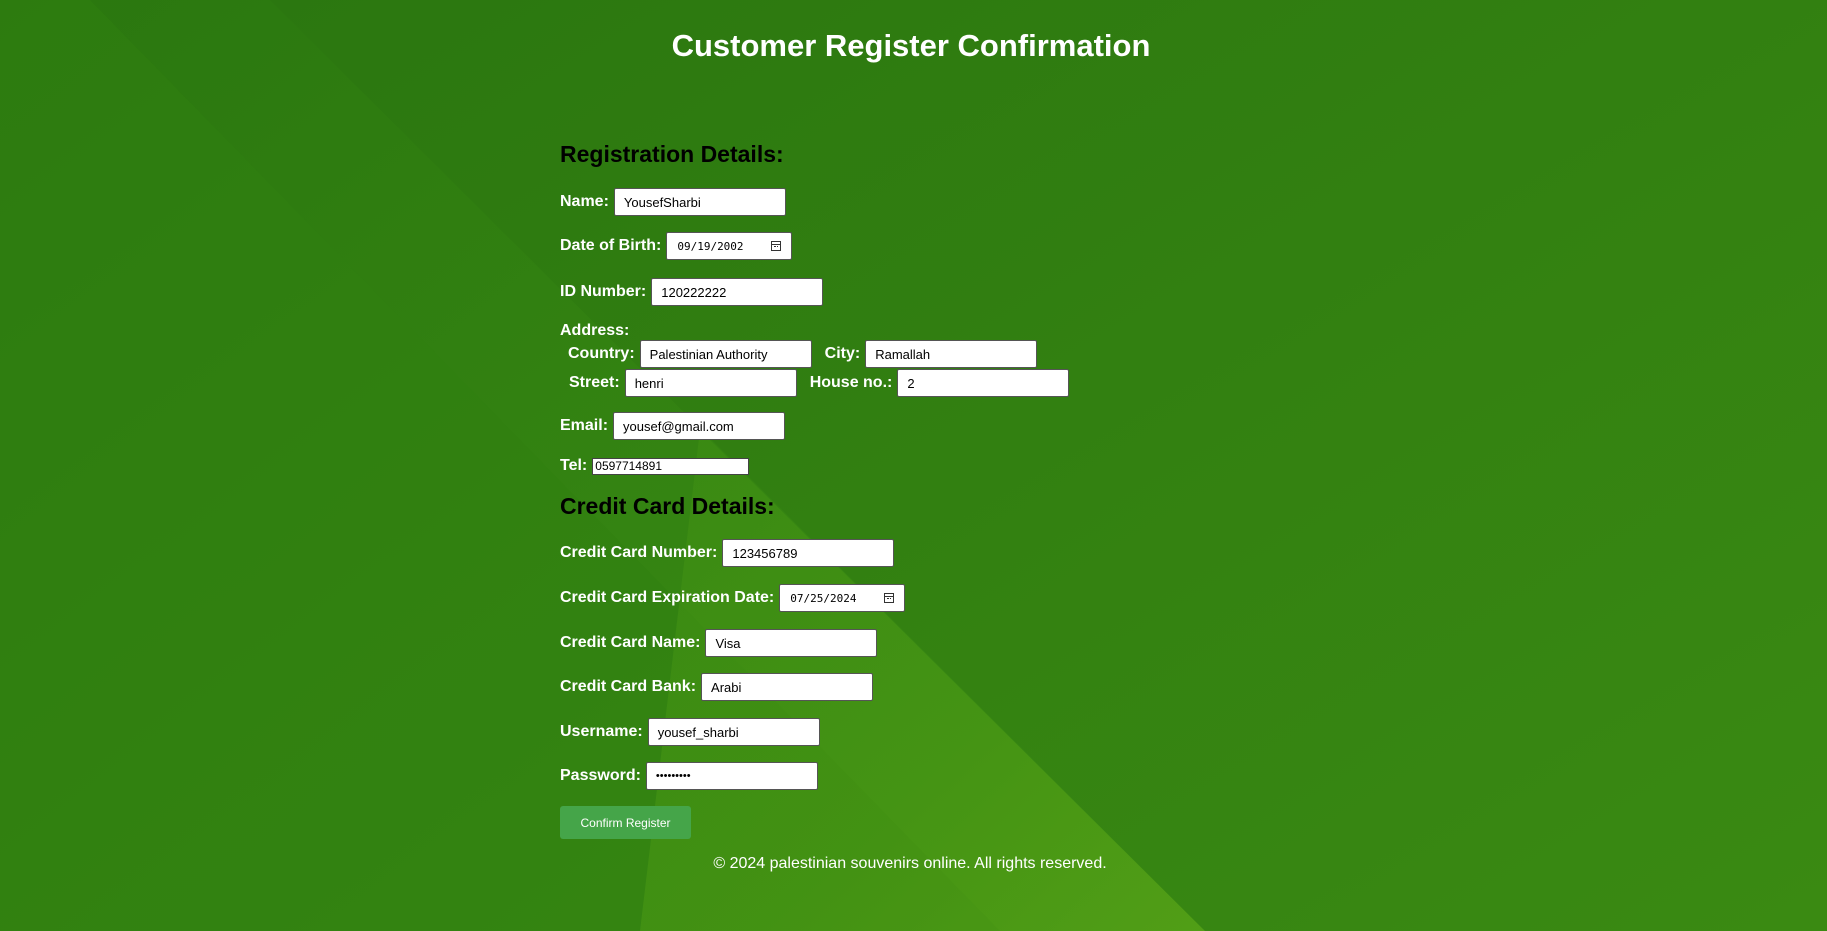 The width and height of the screenshot is (1827, 931). Describe the element at coordinates (699, 426) in the screenshot. I see `email-field: yousef@gmail.com` at that location.